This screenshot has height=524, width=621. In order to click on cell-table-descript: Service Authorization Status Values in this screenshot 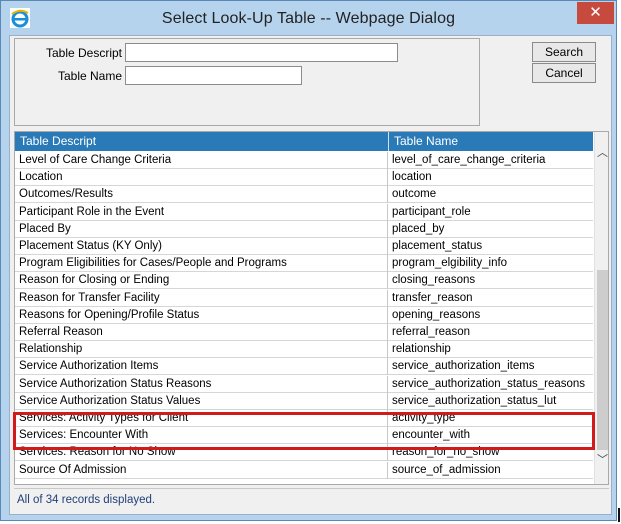, I will do `click(201, 401)`.